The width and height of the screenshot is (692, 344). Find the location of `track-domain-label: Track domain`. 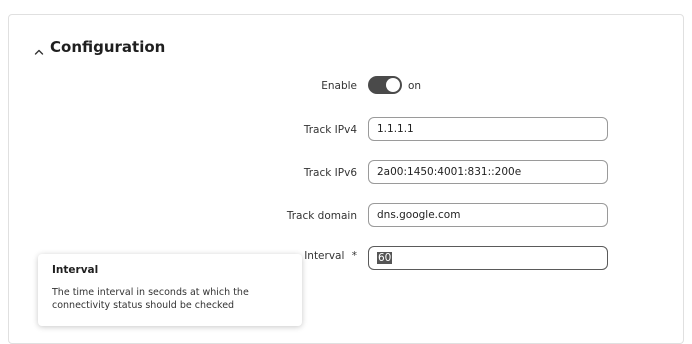

track-domain-label: Track domain is located at coordinates (321, 216).